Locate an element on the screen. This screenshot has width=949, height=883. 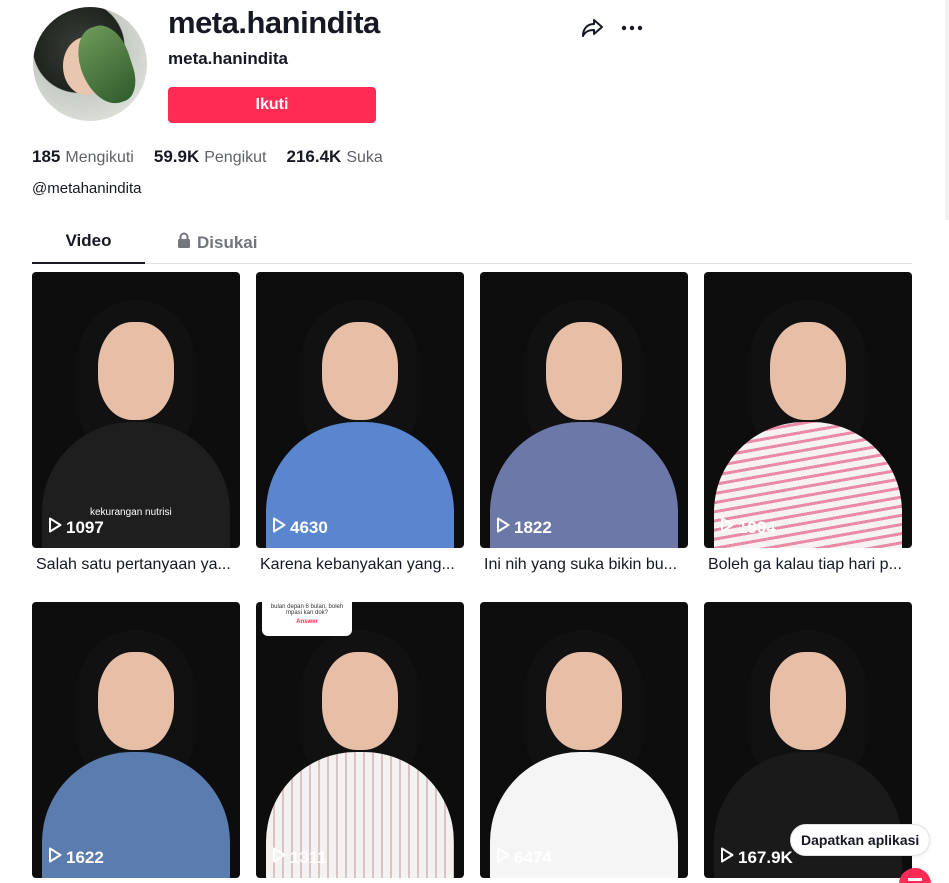
video-views: 1822 is located at coordinates (524, 527).